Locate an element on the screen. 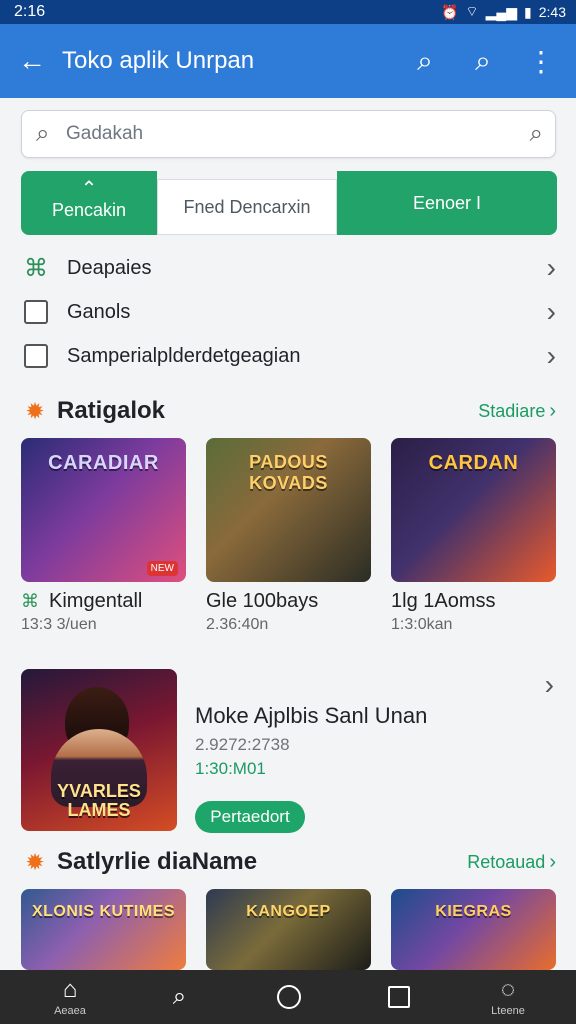 The width and height of the screenshot is (576, 1024). section-title: Ratigalok is located at coordinates (111, 410).